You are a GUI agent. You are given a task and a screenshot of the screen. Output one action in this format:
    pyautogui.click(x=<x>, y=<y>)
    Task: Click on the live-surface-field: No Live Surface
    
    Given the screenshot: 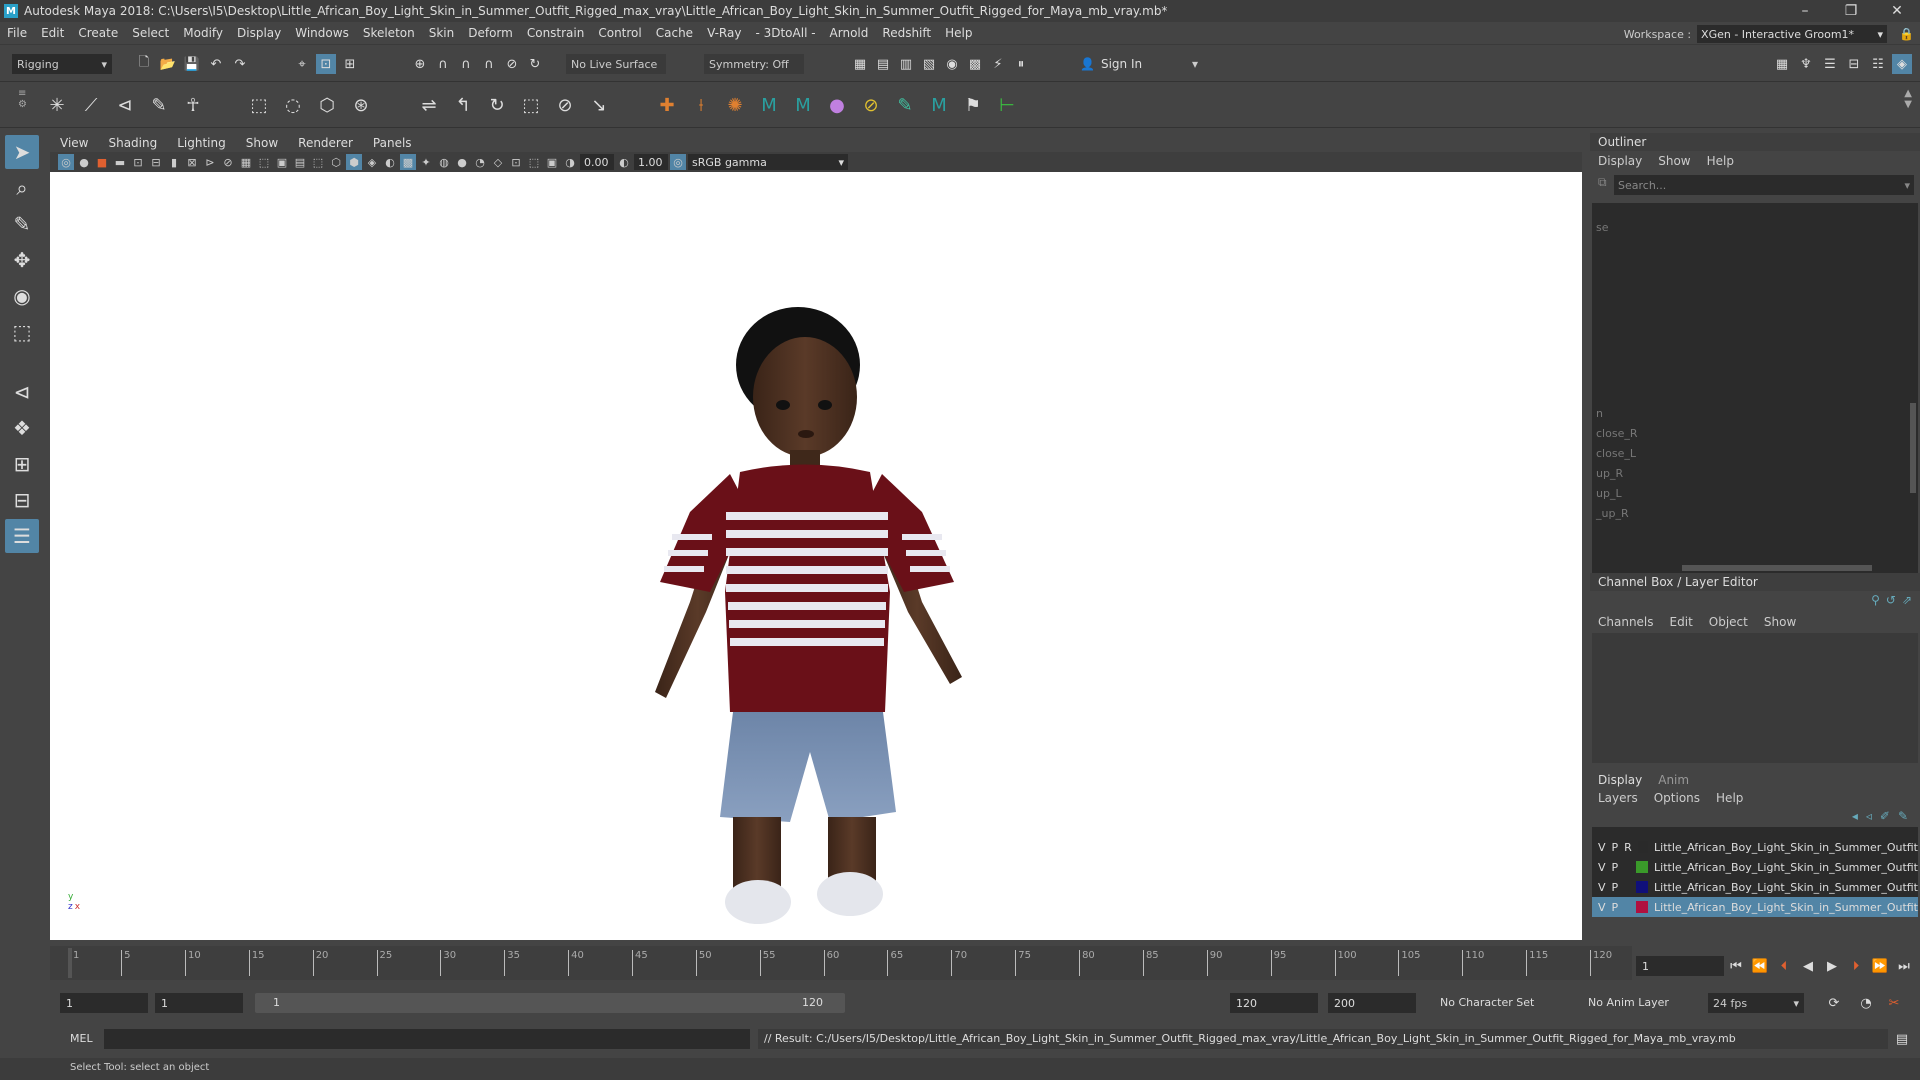 What is the action you would take?
    pyautogui.click(x=616, y=64)
    